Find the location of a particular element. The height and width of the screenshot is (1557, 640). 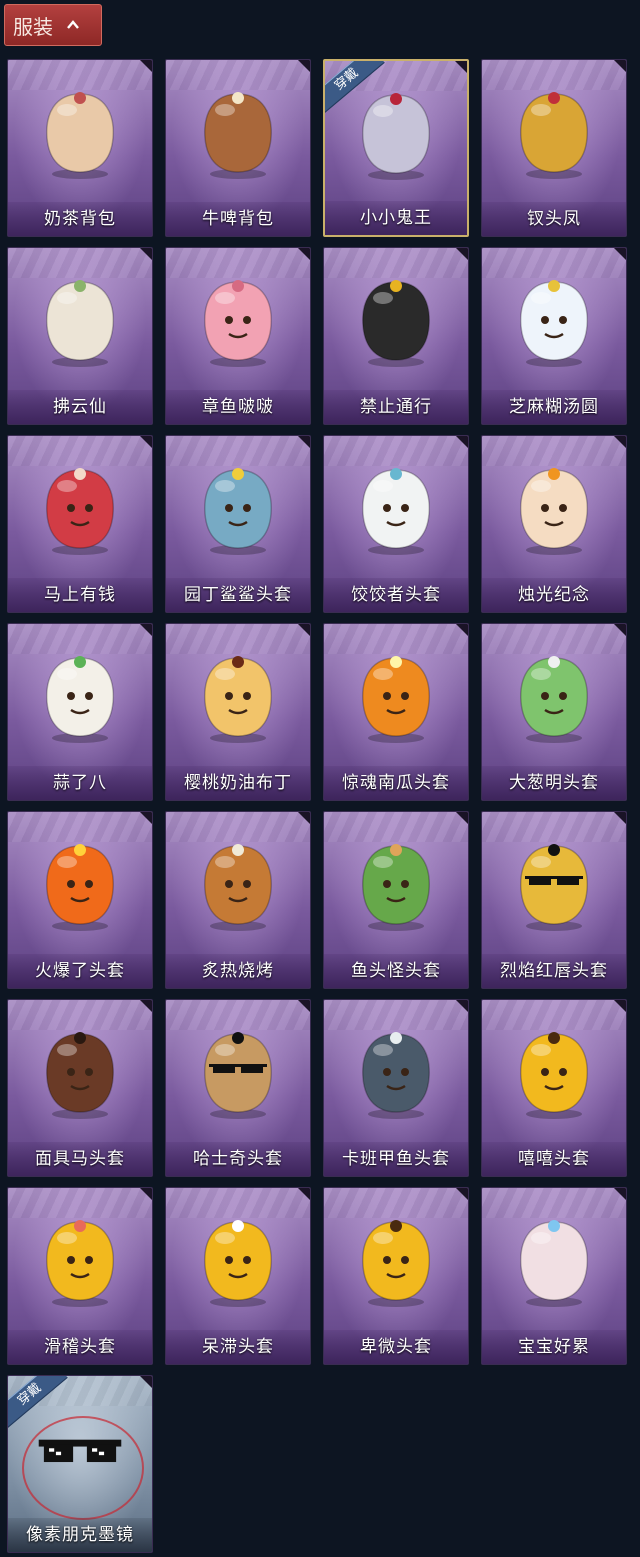

costume-card: 鱼头怪头套 is located at coordinates (396, 900).